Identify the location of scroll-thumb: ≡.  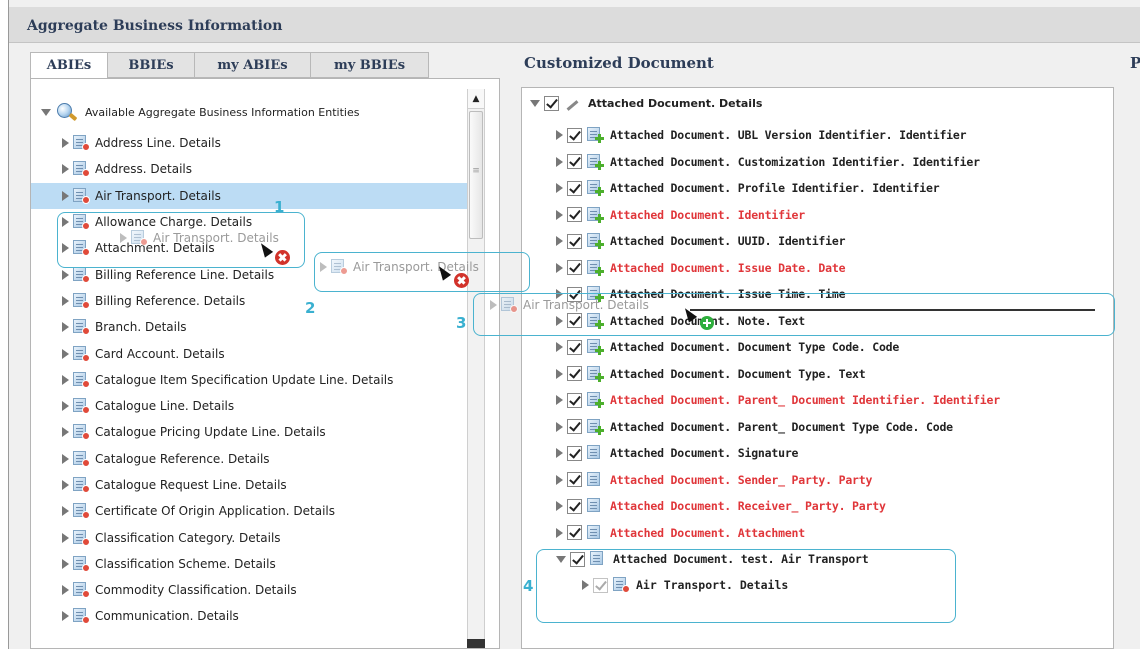
(476, 175).